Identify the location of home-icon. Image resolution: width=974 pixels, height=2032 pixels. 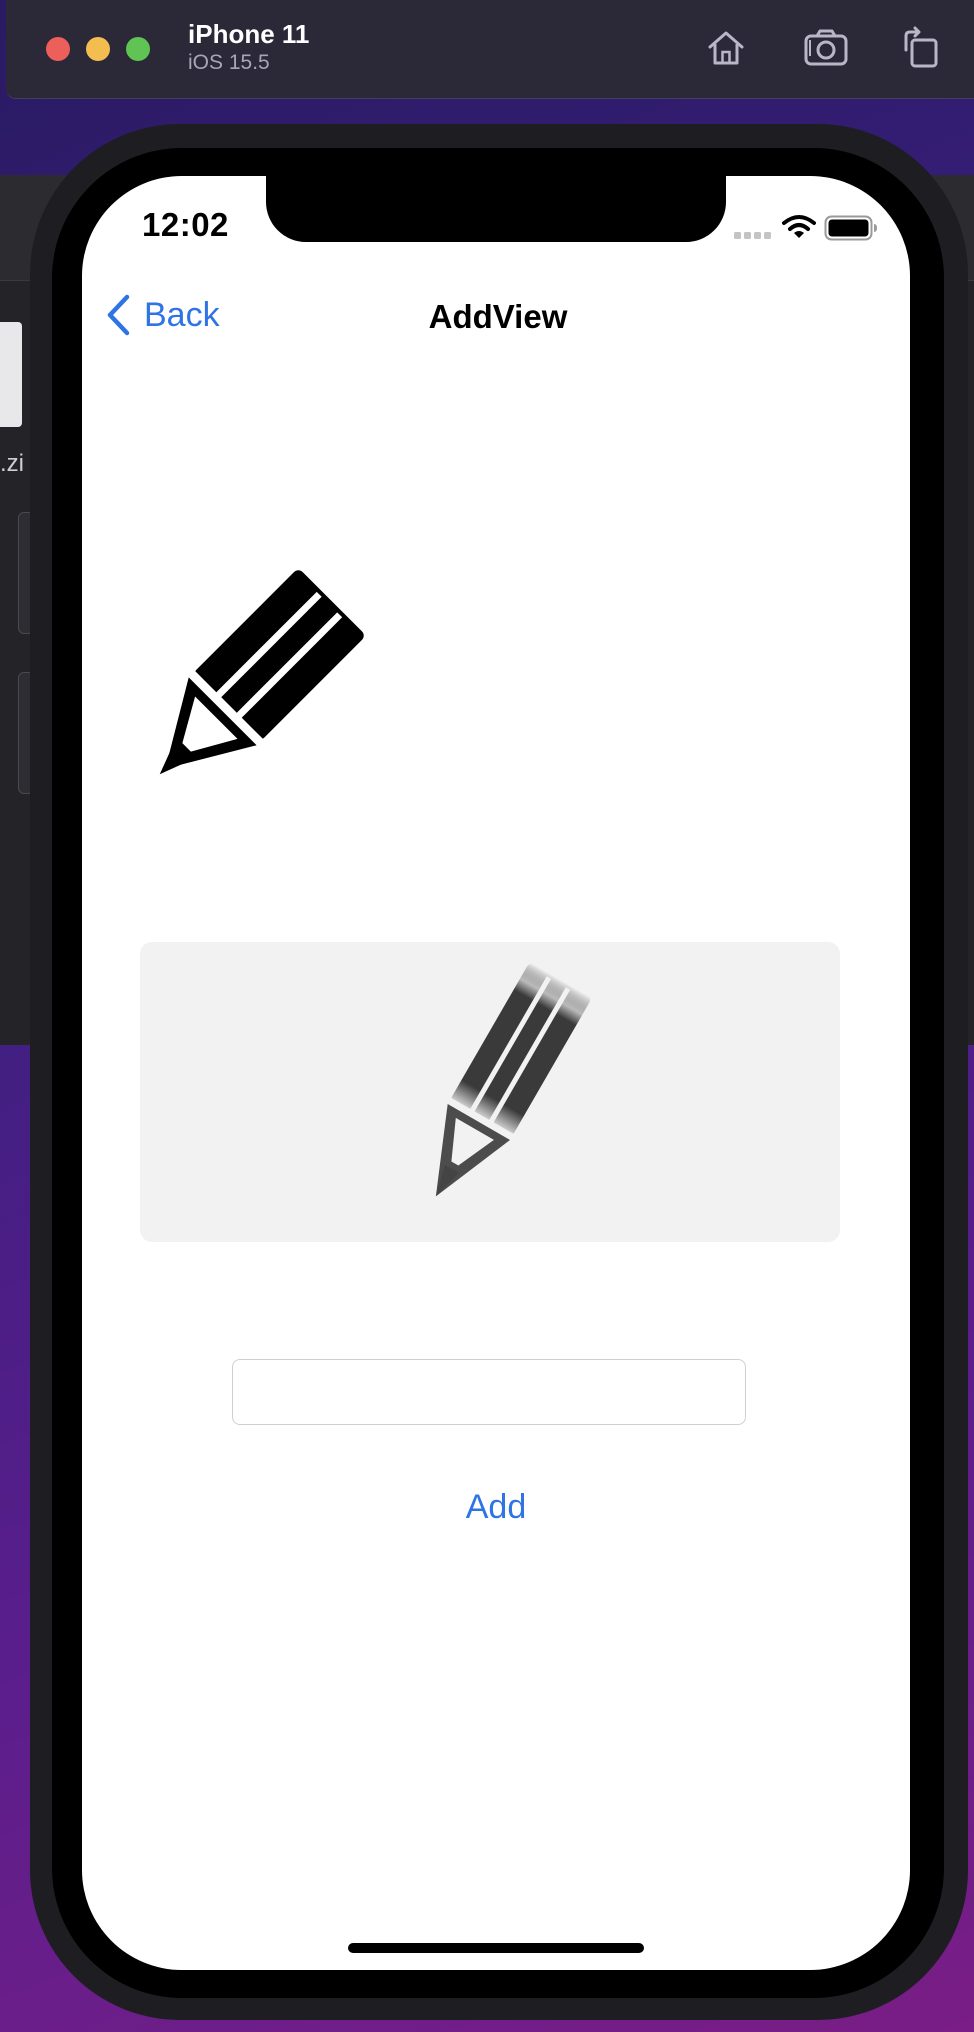
(726, 48).